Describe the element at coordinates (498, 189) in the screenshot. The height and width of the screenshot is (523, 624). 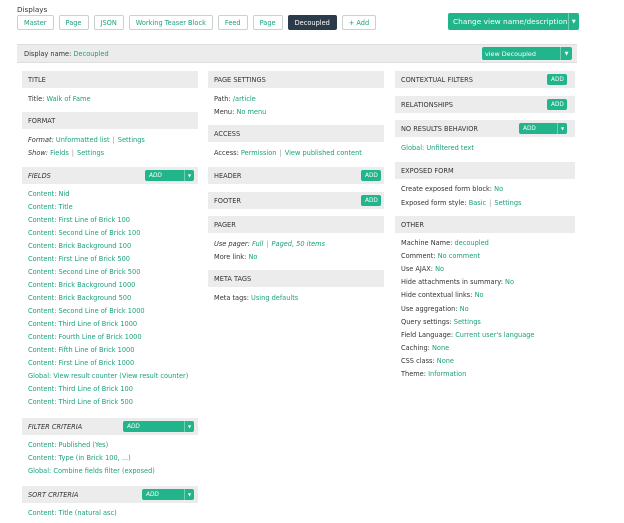
I see `exposed-block-value: No` at that location.